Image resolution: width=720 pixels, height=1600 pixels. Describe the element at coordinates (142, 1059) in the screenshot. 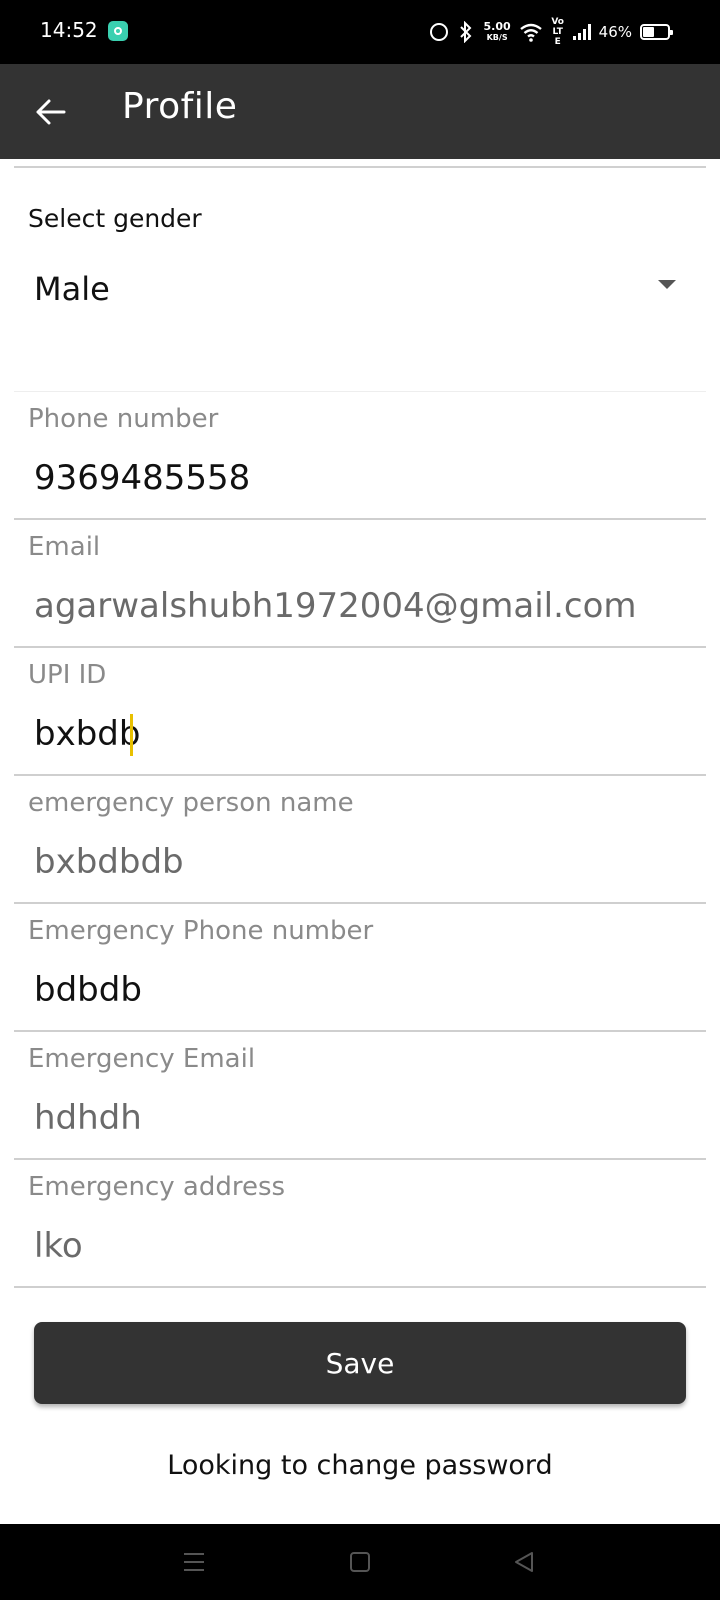

I see `emergency-email-label: Emergency Email` at that location.